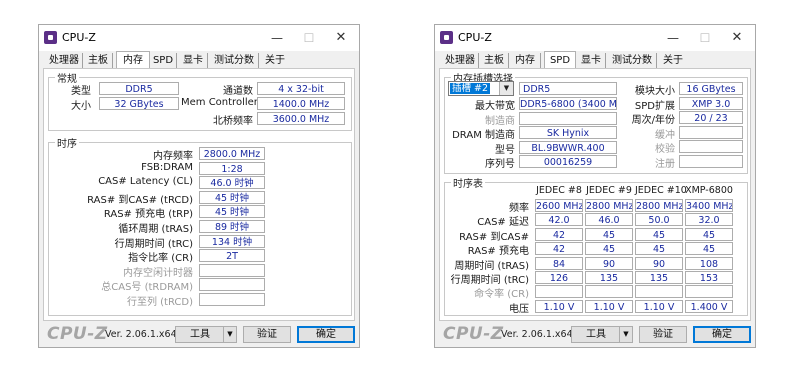 The image size is (800, 372). Describe the element at coordinates (238, 91) in the screenshot. I see `channels-label: 通道数` at that location.